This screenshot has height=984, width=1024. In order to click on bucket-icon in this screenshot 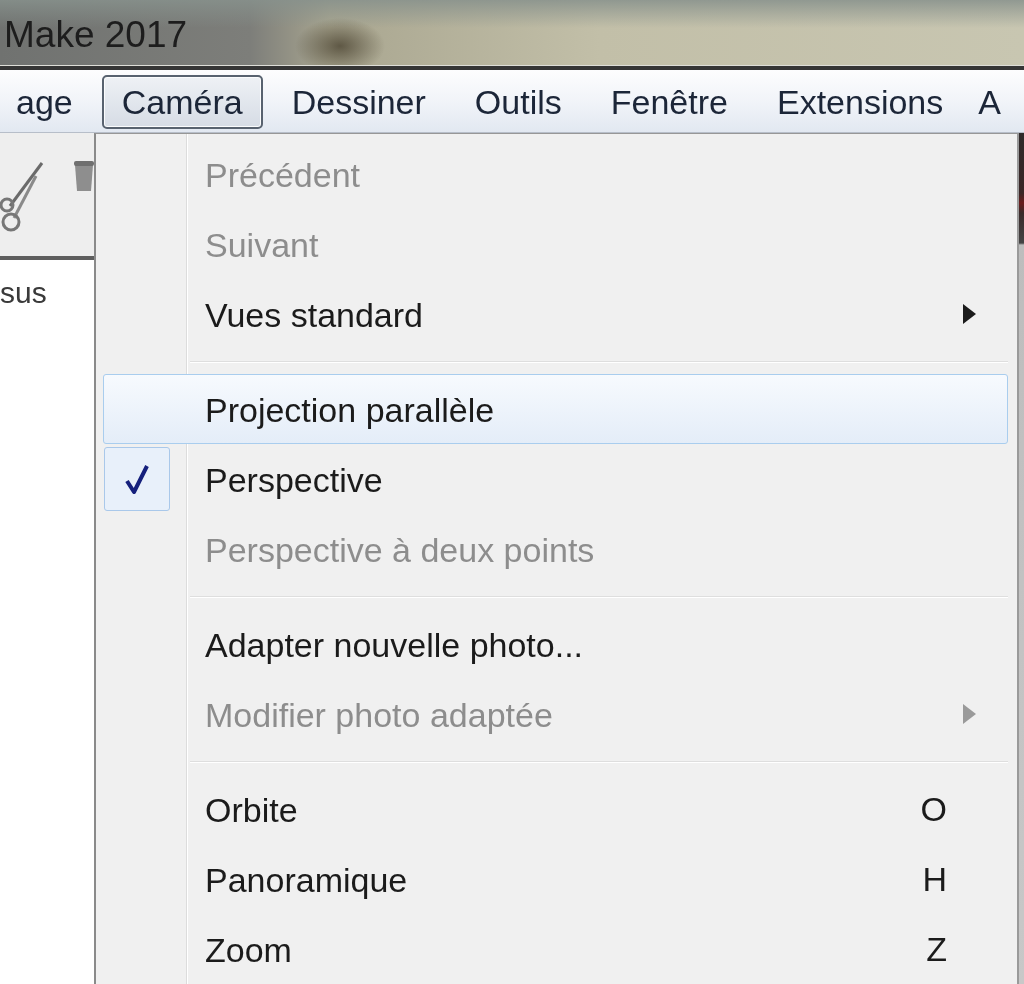, I will do `click(84, 176)`.